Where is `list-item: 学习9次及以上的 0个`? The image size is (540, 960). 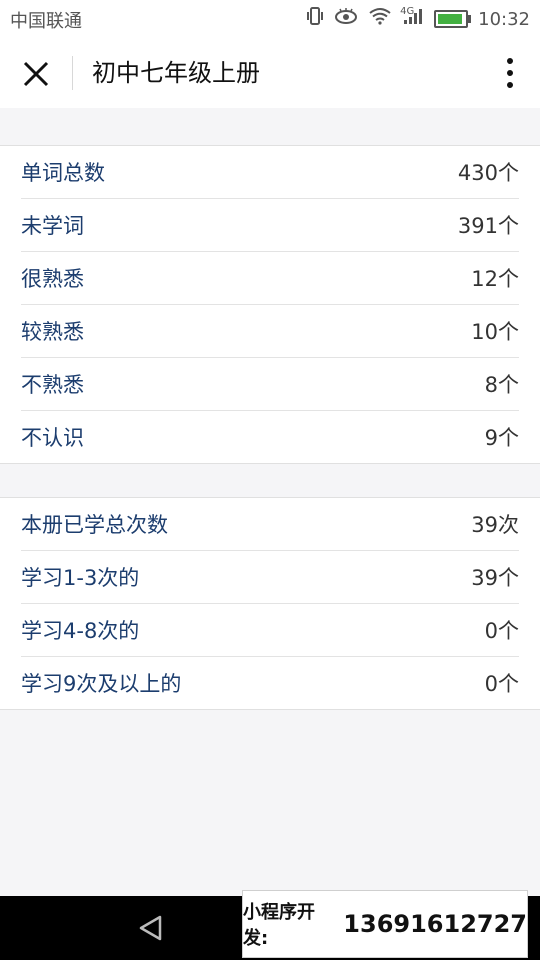
list-item: 学习9次及以上的 0个 is located at coordinates (270, 683).